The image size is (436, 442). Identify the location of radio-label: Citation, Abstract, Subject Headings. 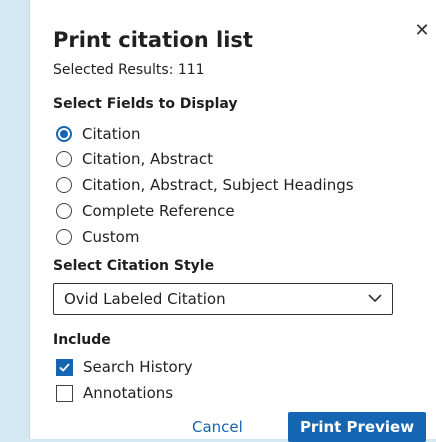
(218, 185).